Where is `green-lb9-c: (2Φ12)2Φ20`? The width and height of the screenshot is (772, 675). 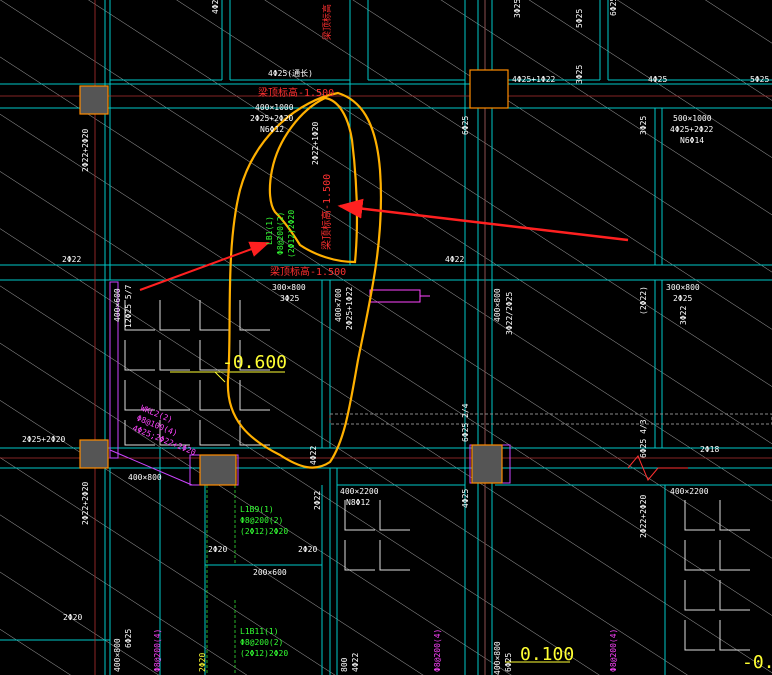 green-lb9-c: (2Φ12)2Φ20 is located at coordinates (264, 531).